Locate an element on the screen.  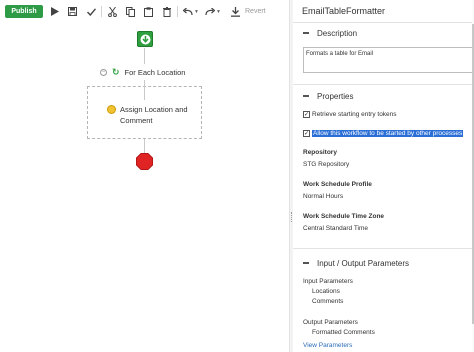
assign-token-icon is located at coordinates (111, 109).